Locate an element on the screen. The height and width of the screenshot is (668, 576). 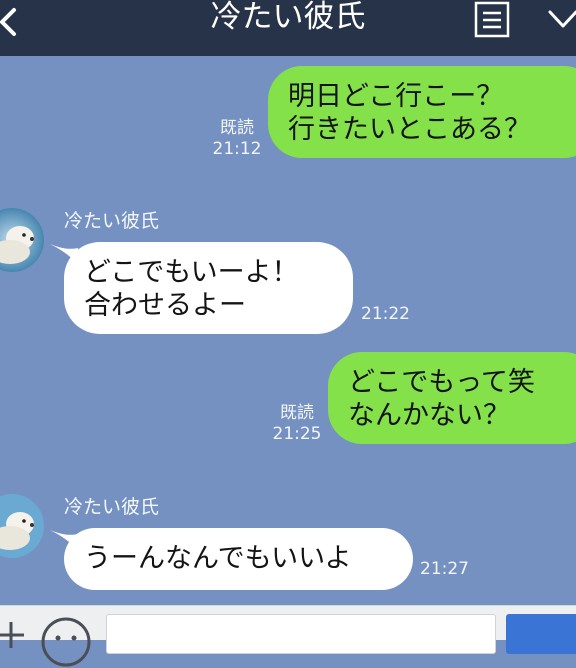
menu-icon is located at coordinates (492, 19).